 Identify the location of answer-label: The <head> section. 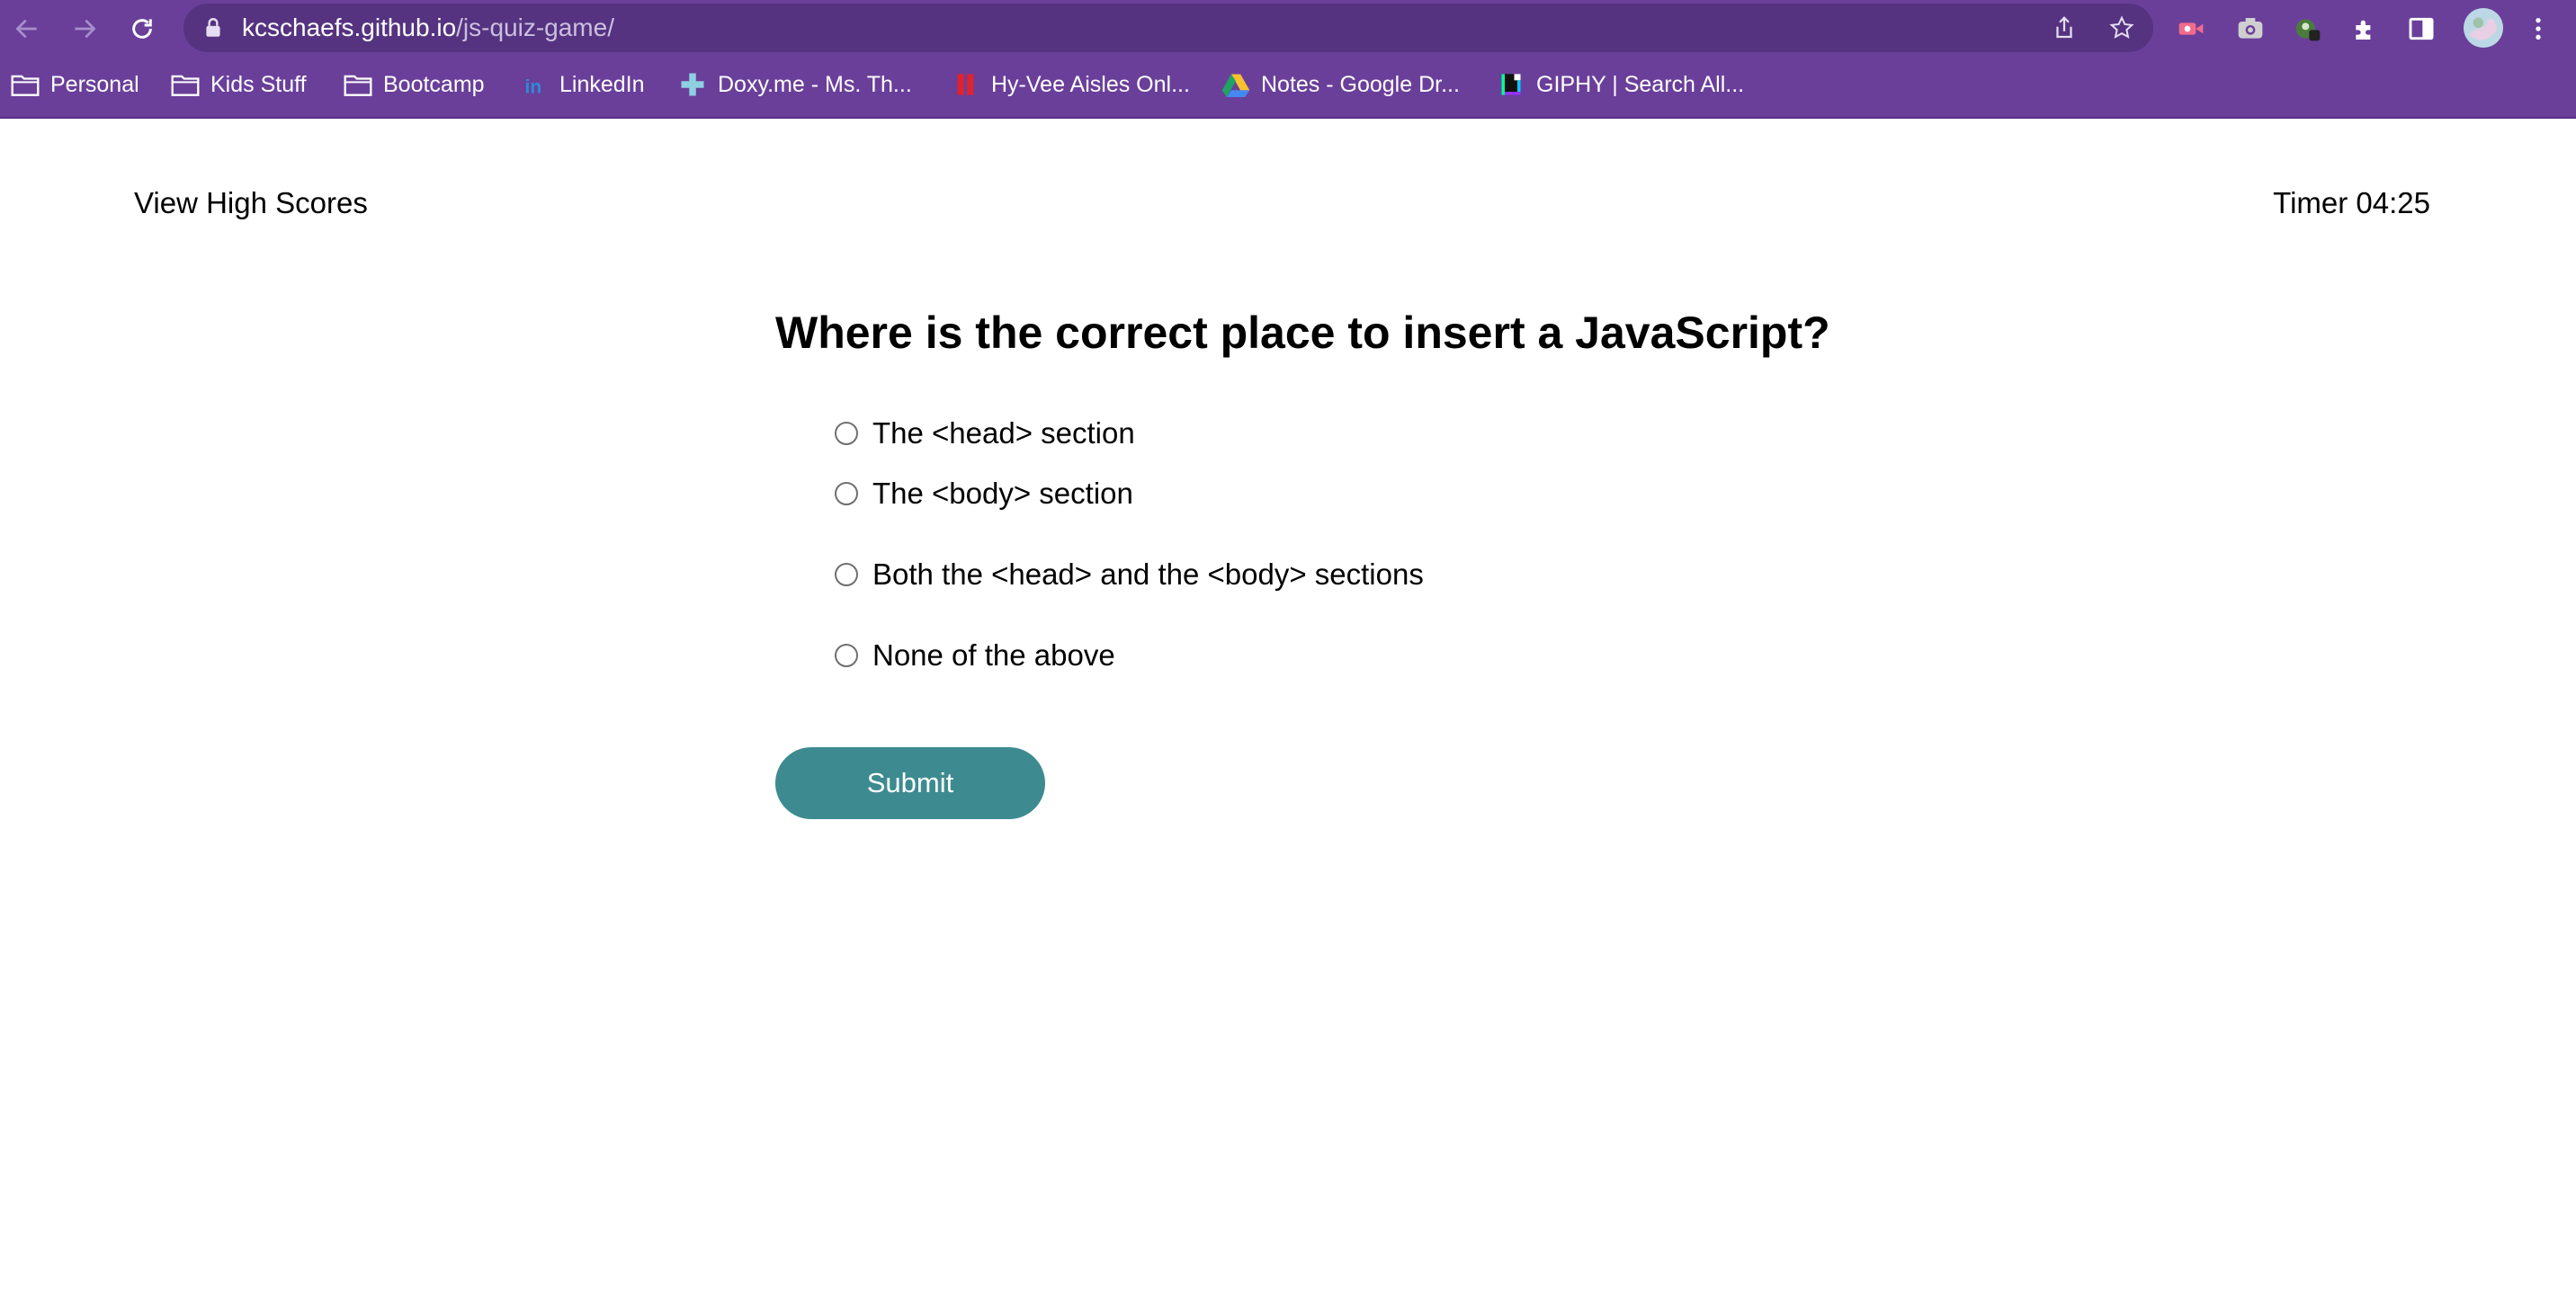
(1004, 433).